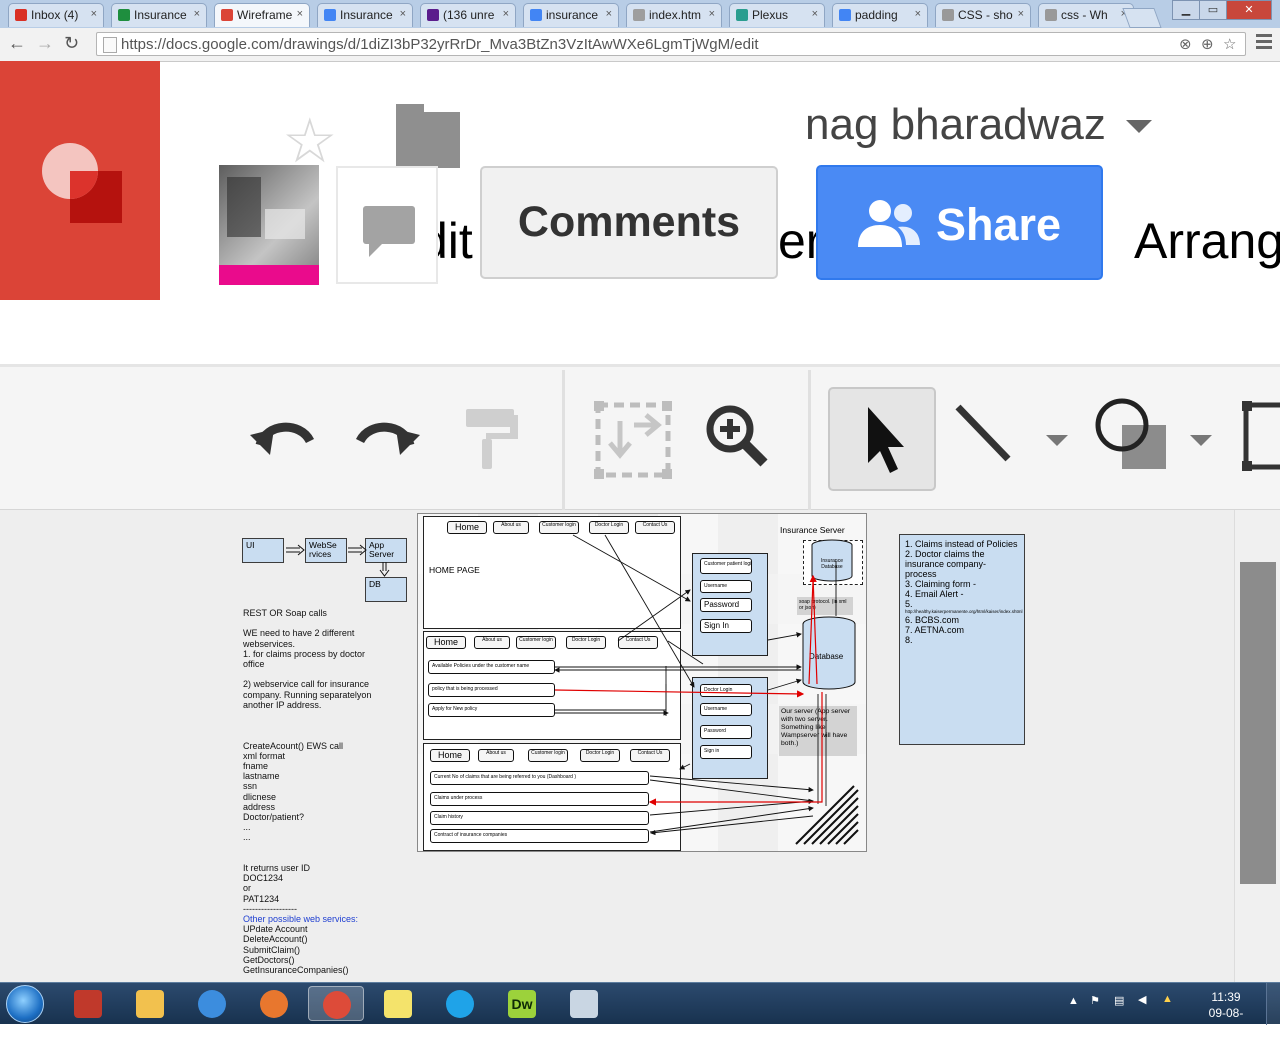 The height and width of the screenshot is (1037, 1280). I want to click on close-window-button: ✕, so click(1249, 10).